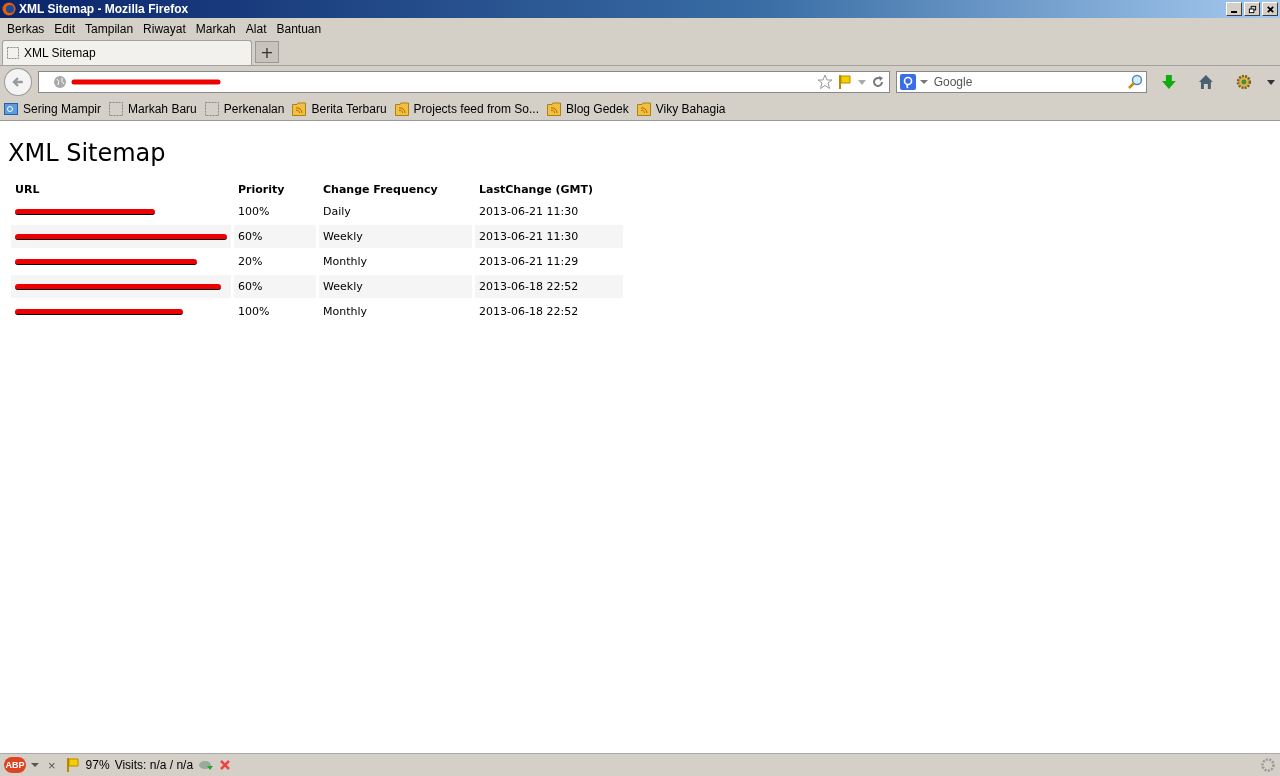  What do you see at coordinates (549, 286) in the screenshot?
I see `table-cell: 2013-06-18 22:52` at bounding box center [549, 286].